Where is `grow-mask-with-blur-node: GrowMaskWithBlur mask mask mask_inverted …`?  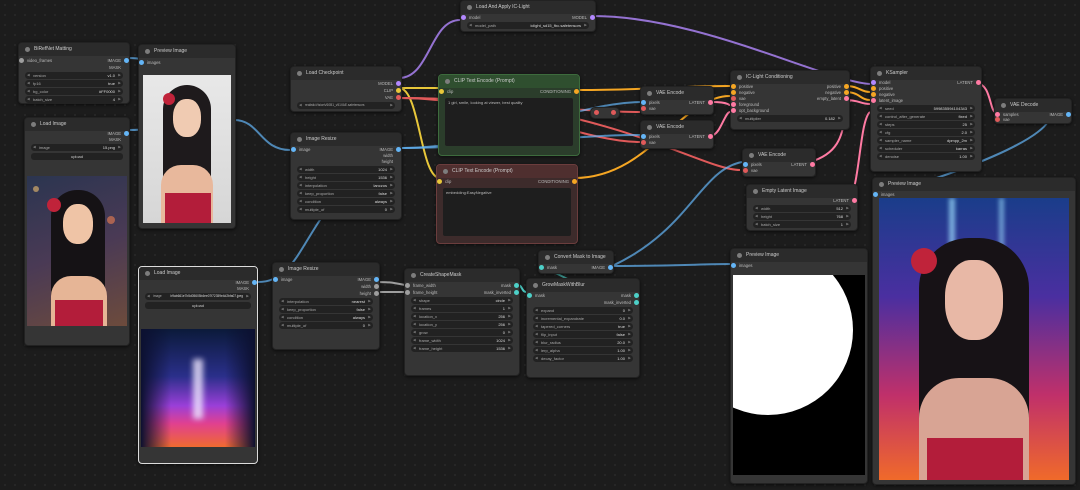
grow-mask-with-blur-node: GrowMaskWithBlur mask mask mask_inverted … is located at coordinates (583, 328).